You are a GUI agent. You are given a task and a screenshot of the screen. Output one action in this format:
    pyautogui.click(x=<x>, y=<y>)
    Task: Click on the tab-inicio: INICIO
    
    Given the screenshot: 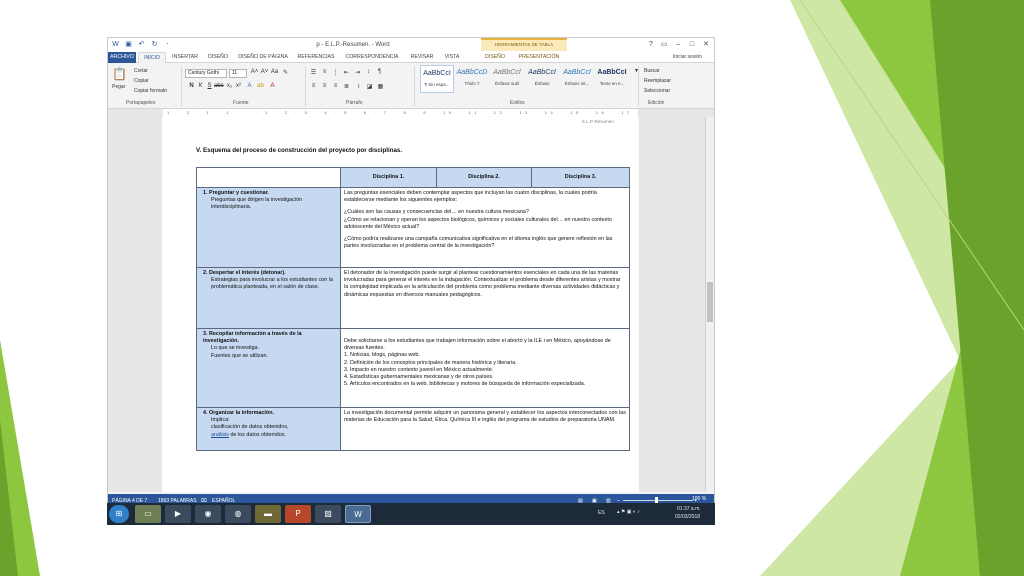 What is the action you would take?
    pyautogui.click(x=152, y=57)
    